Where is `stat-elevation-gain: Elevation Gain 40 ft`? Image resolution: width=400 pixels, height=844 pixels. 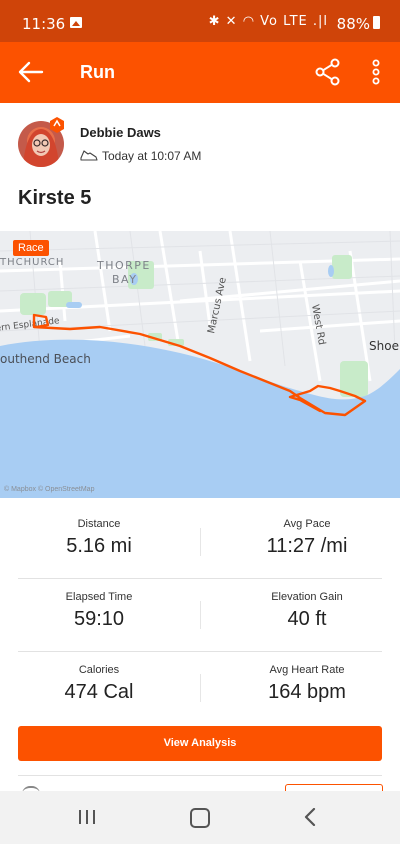
stat-elevation-gain: Elevation Gain 40 ft is located at coordinates (307, 605).